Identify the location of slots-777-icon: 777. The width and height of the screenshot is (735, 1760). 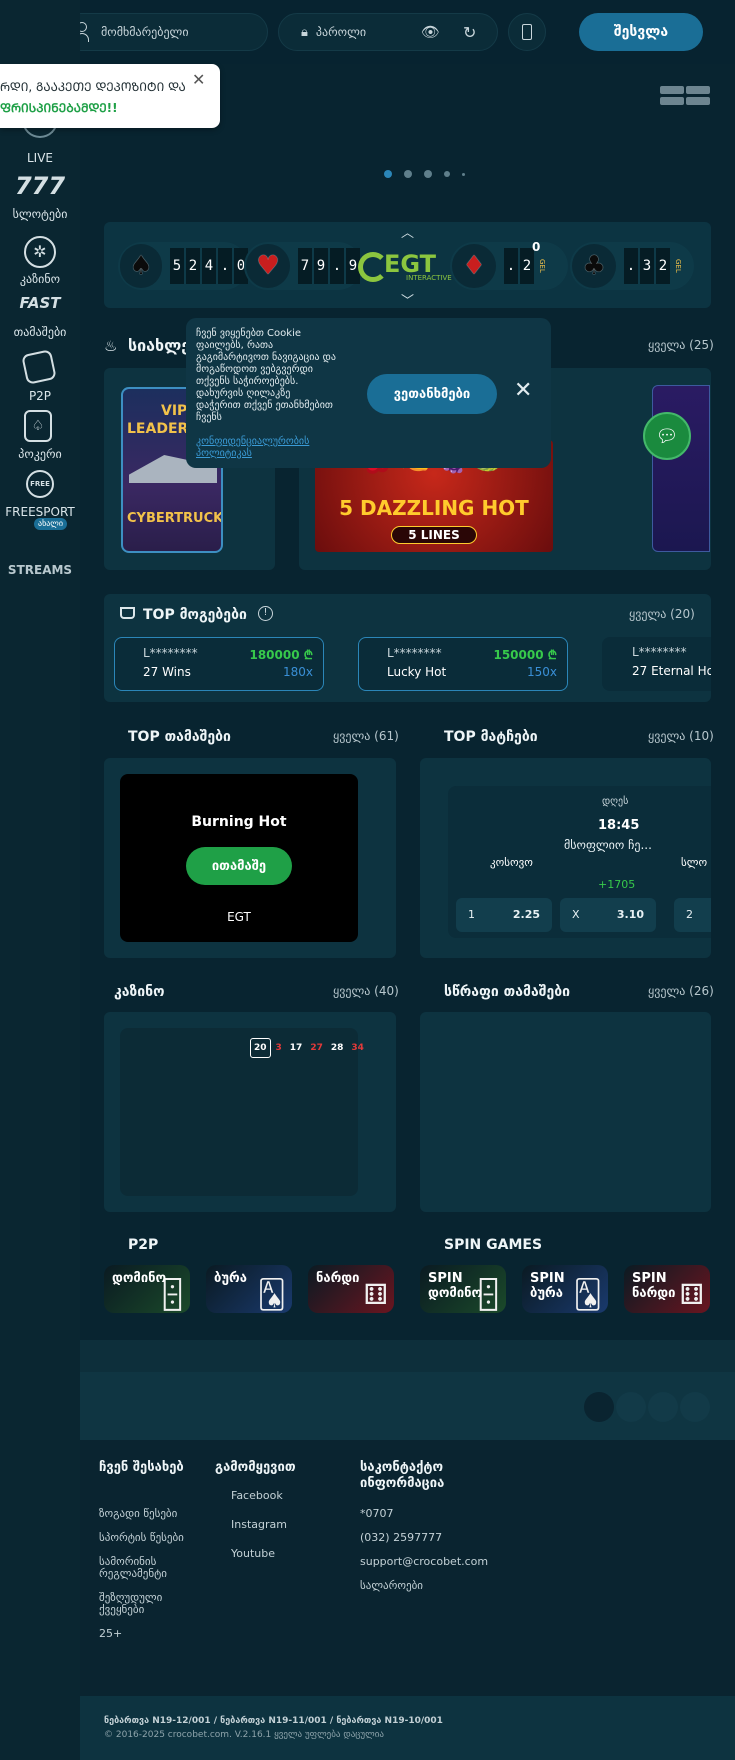
(40, 186).